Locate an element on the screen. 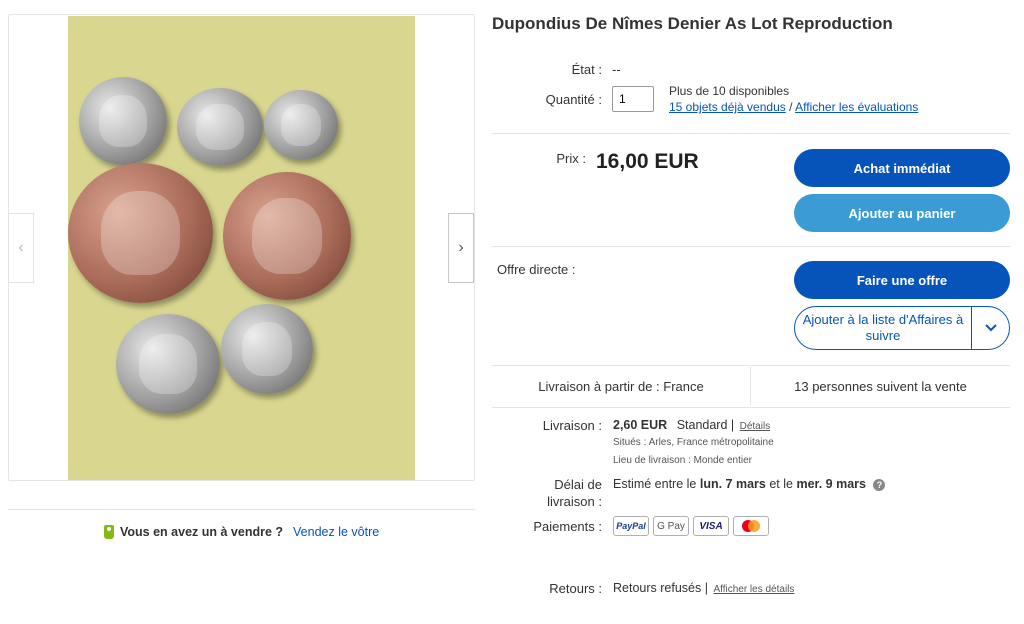 This screenshot has width=1024, height=624. paypal-icon: PayPal is located at coordinates (631, 526).